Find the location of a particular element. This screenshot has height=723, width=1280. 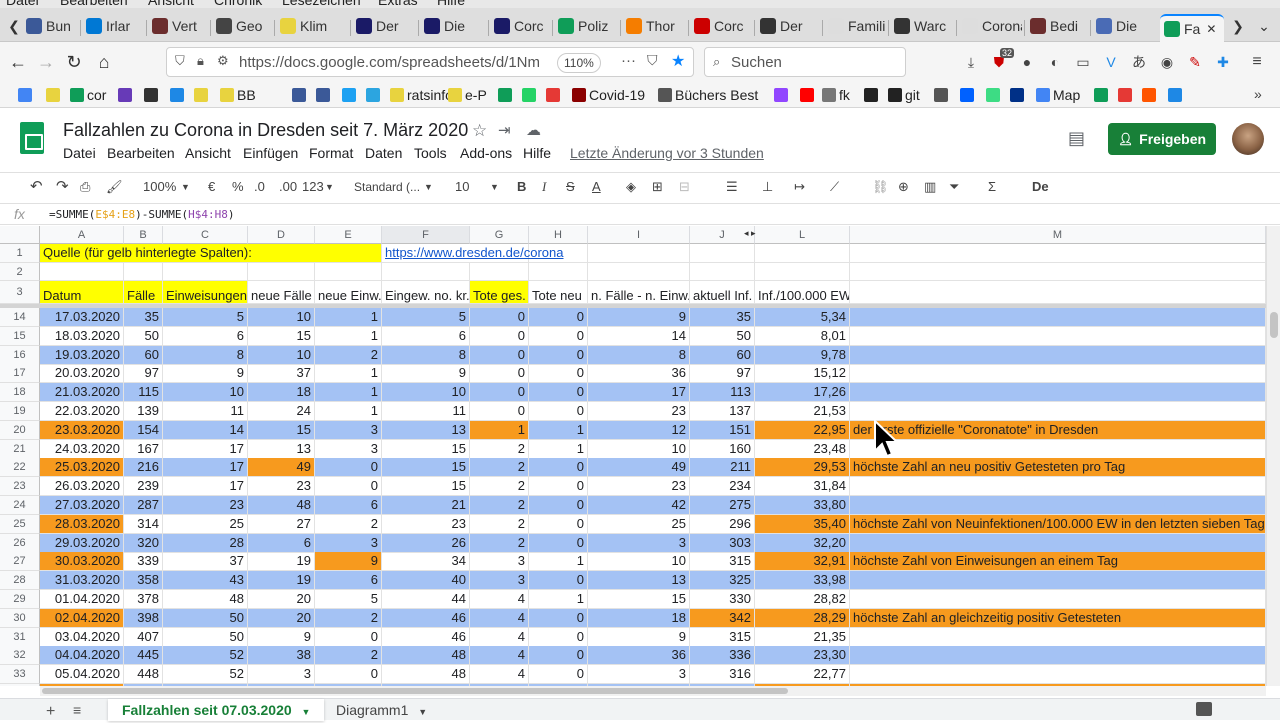

row-header: 27 is located at coordinates (20, 562).